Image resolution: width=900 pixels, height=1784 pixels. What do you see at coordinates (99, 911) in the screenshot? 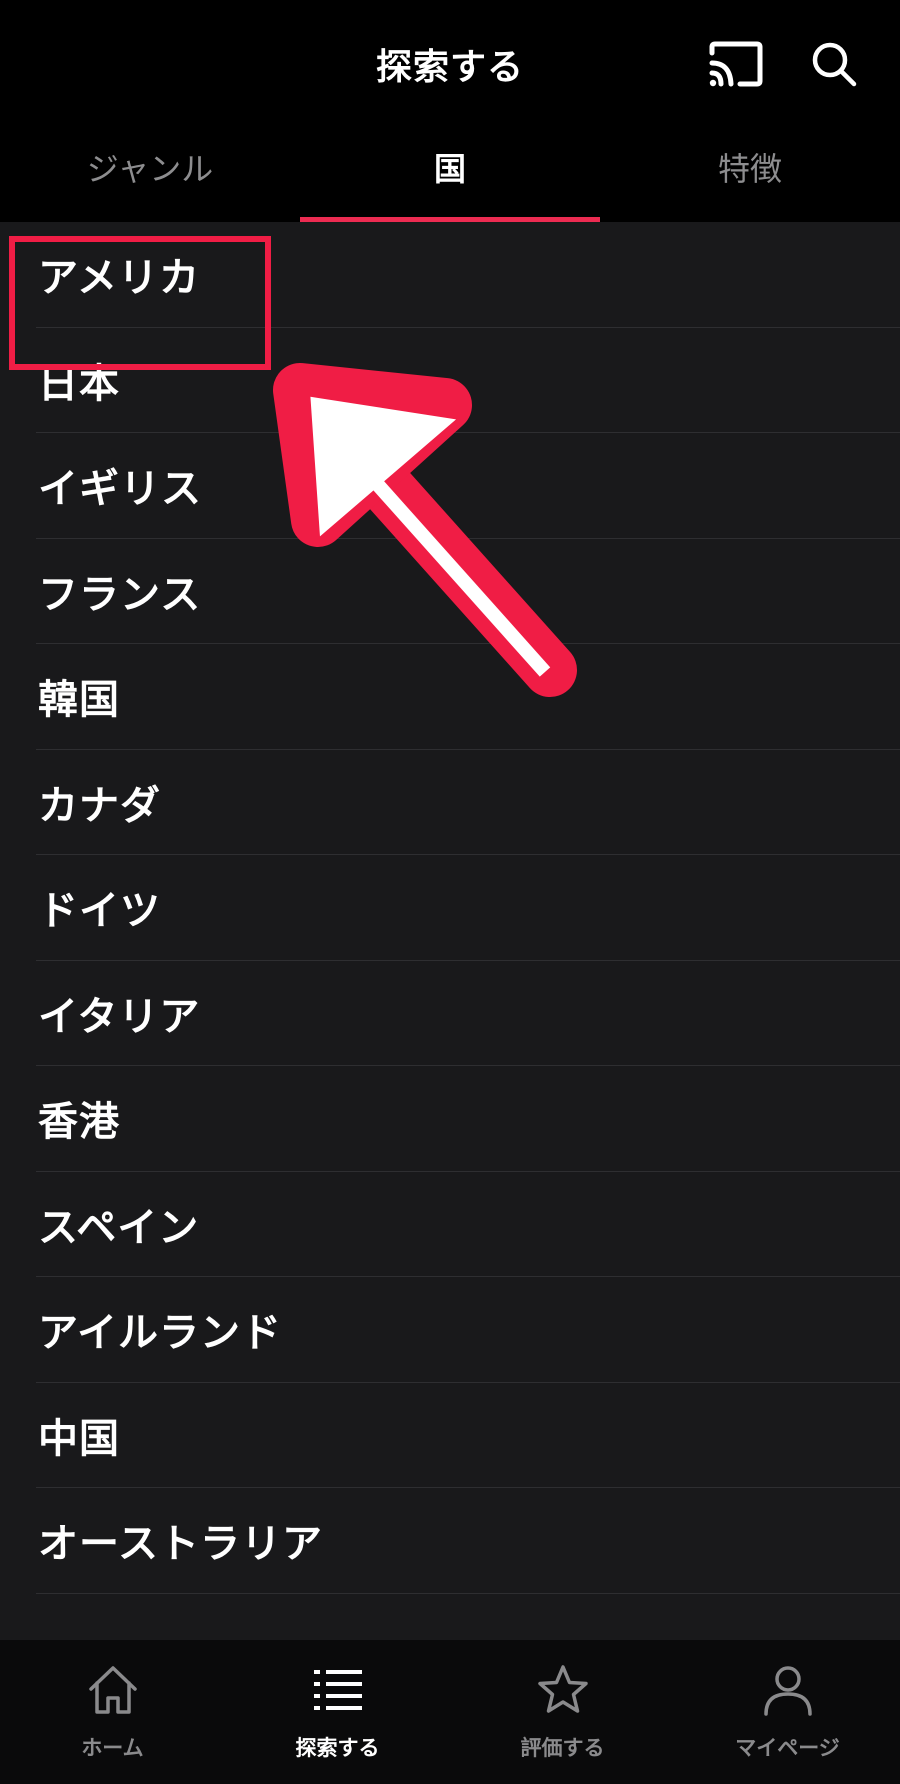
I see `country-label: ドイツ` at bounding box center [99, 911].